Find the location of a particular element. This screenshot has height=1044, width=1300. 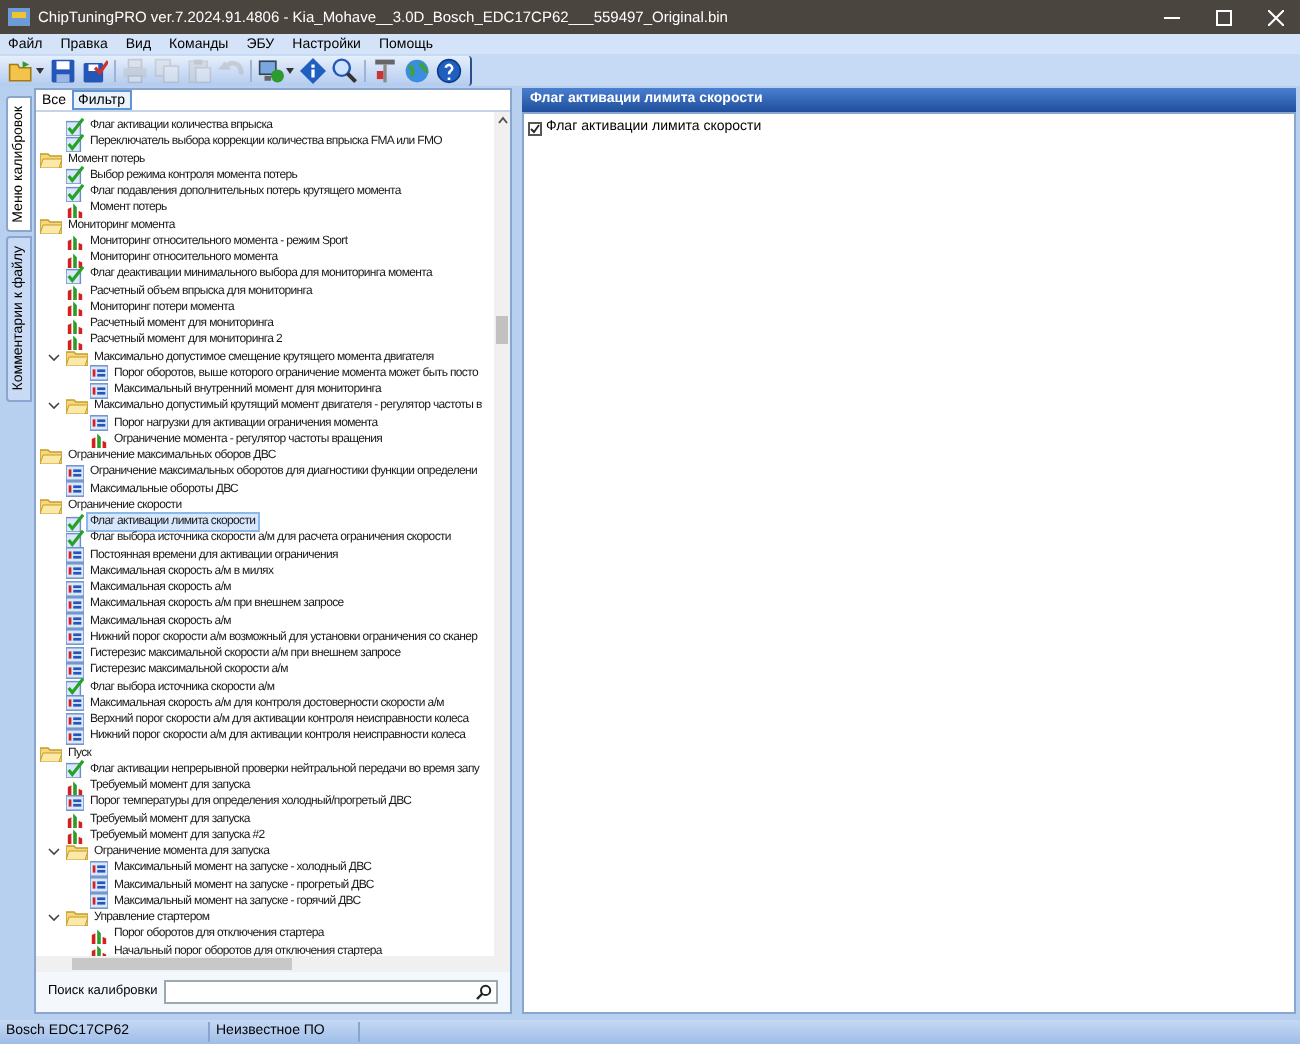

search-field is located at coordinates (330, 992).